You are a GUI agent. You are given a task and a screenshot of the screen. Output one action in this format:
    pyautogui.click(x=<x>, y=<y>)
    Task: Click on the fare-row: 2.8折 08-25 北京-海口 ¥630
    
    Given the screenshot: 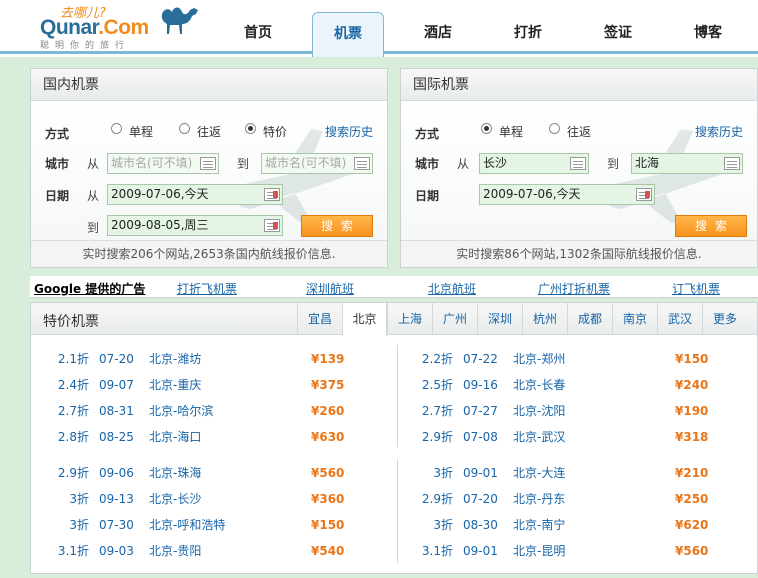 What is the action you would take?
    pyautogui.click(x=211, y=437)
    